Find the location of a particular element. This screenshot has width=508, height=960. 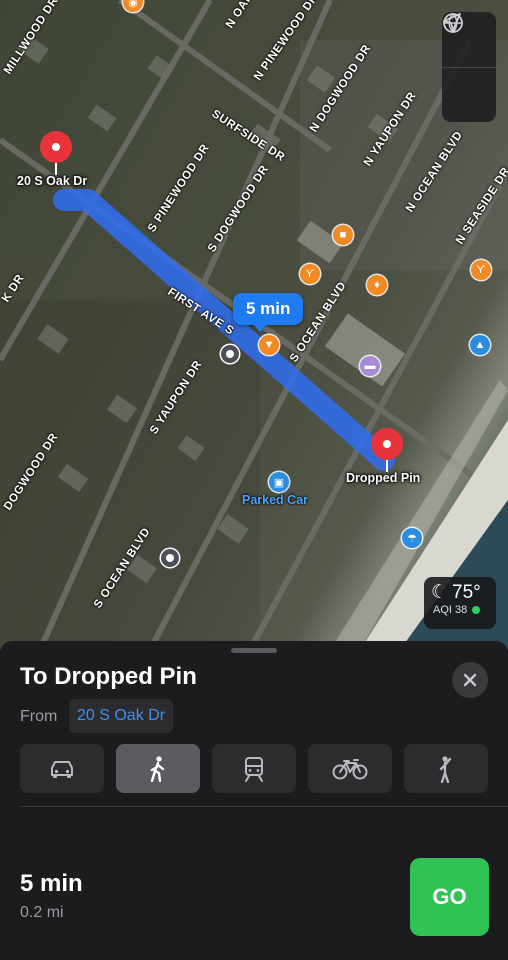

aqi-status-dot is located at coordinates (476, 610).